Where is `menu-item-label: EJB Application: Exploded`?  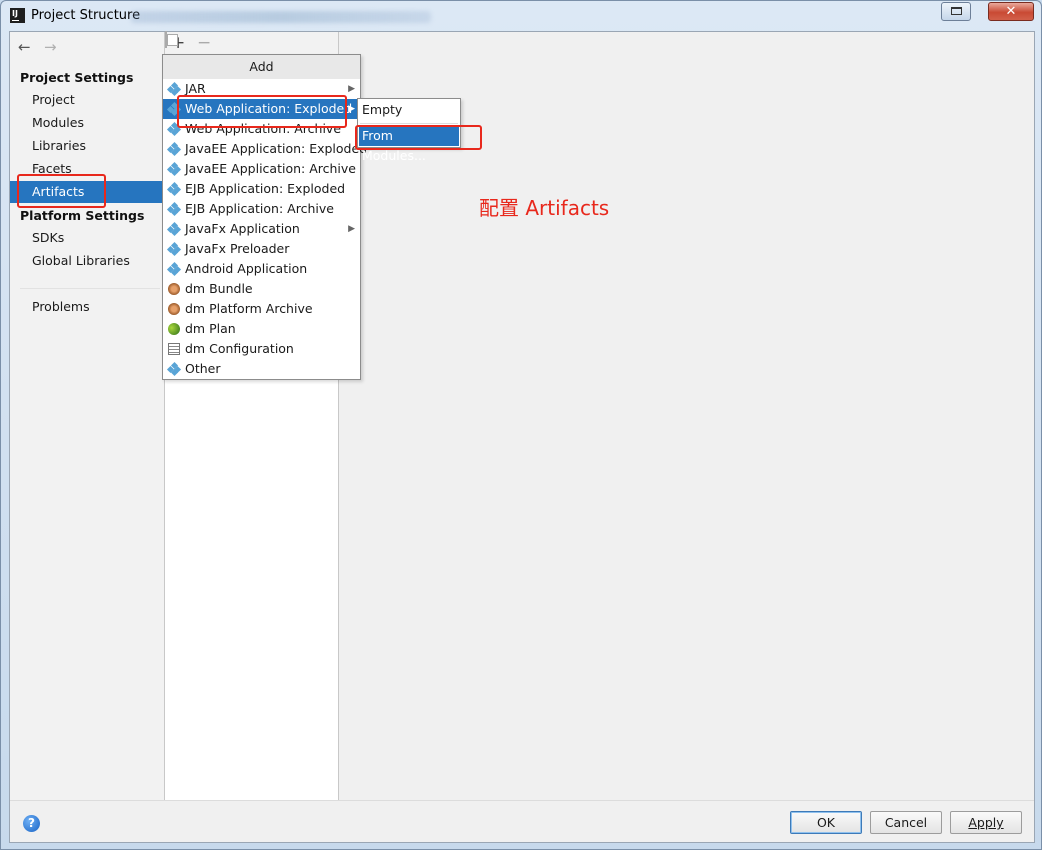
menu-item-label: EJB Application: Exploded is located at coordinates (265, 188).